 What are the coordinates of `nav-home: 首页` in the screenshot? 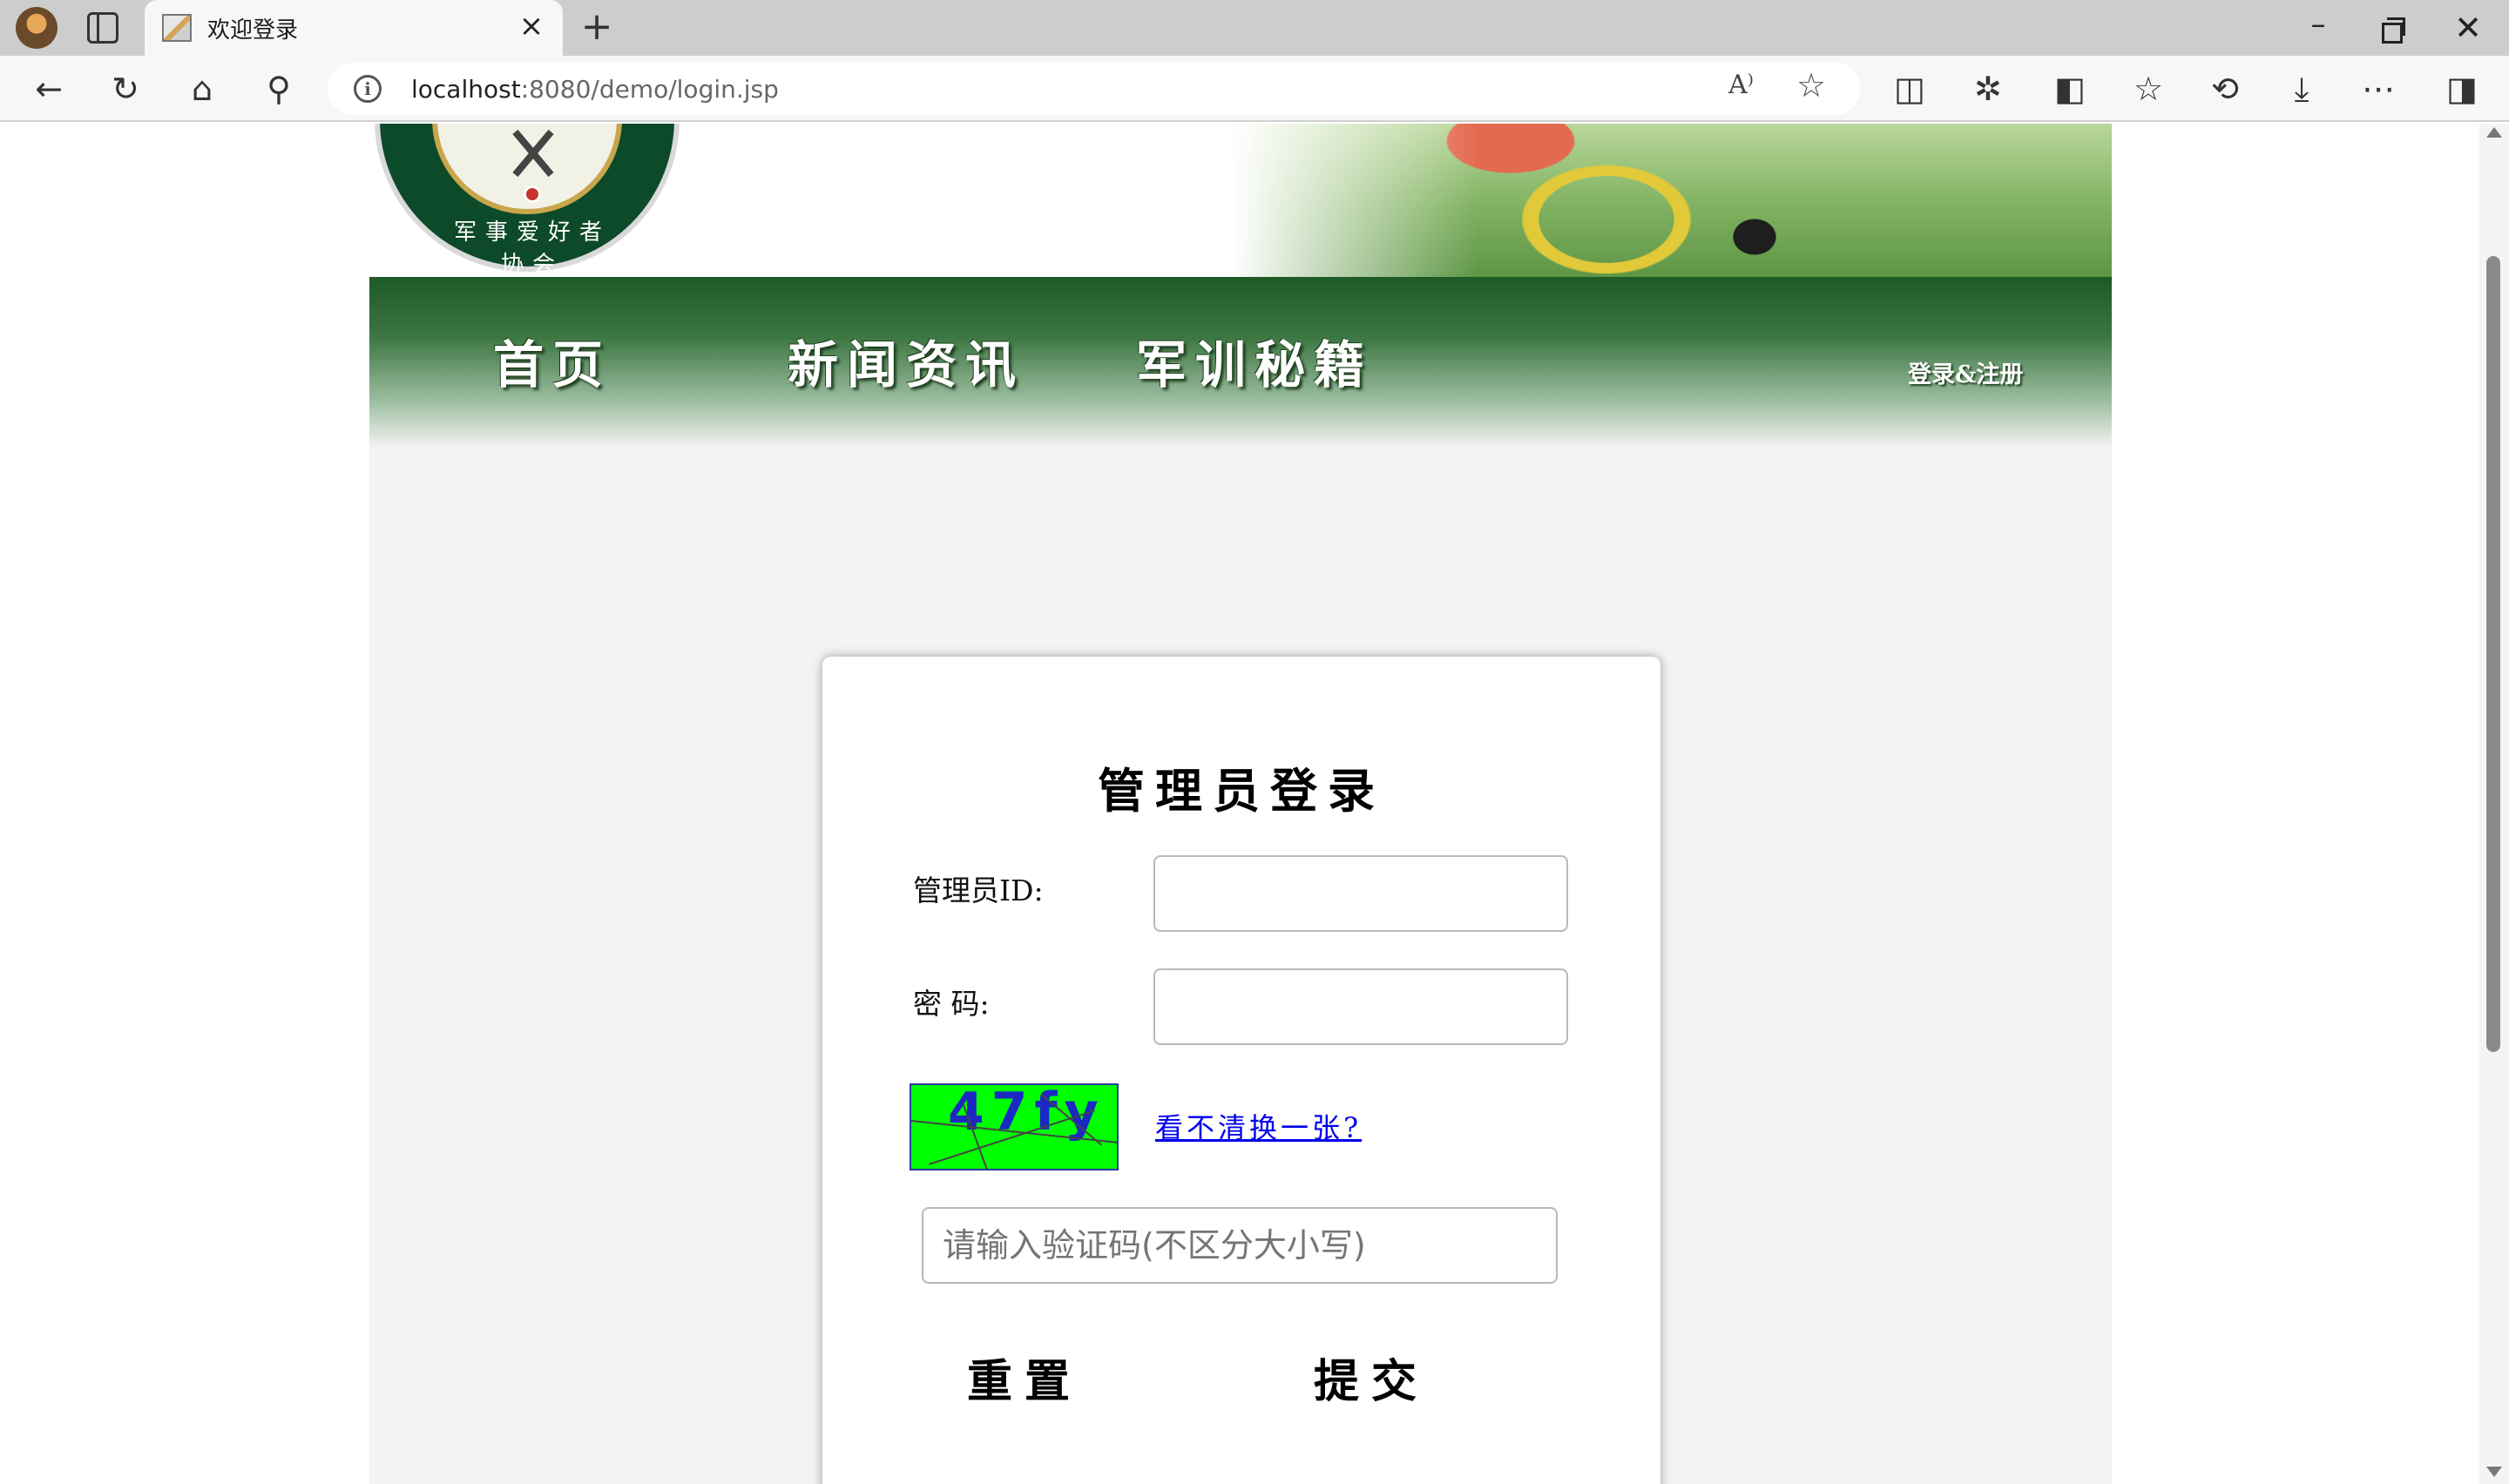 It's located at (552, 361).